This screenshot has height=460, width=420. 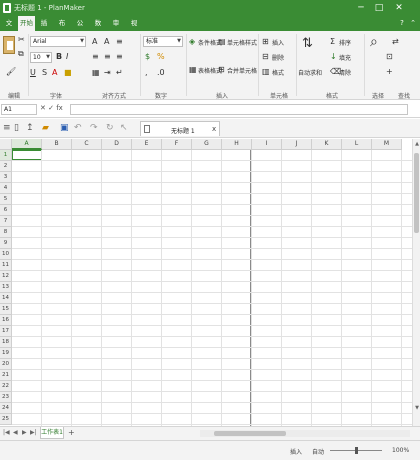 I want to click on insert-cells-button: 插入, so click(x=278, y=42).